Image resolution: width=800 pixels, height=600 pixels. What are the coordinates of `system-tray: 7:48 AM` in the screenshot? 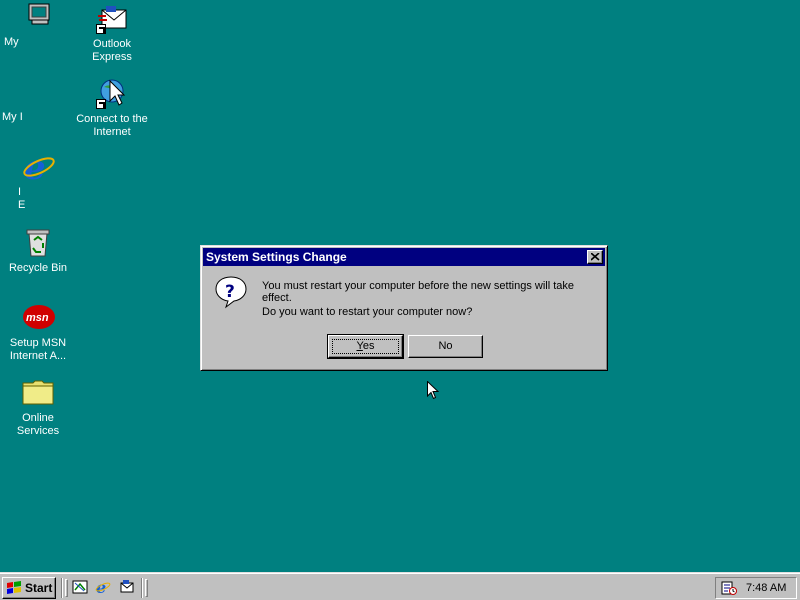 It's located at (756, 588).